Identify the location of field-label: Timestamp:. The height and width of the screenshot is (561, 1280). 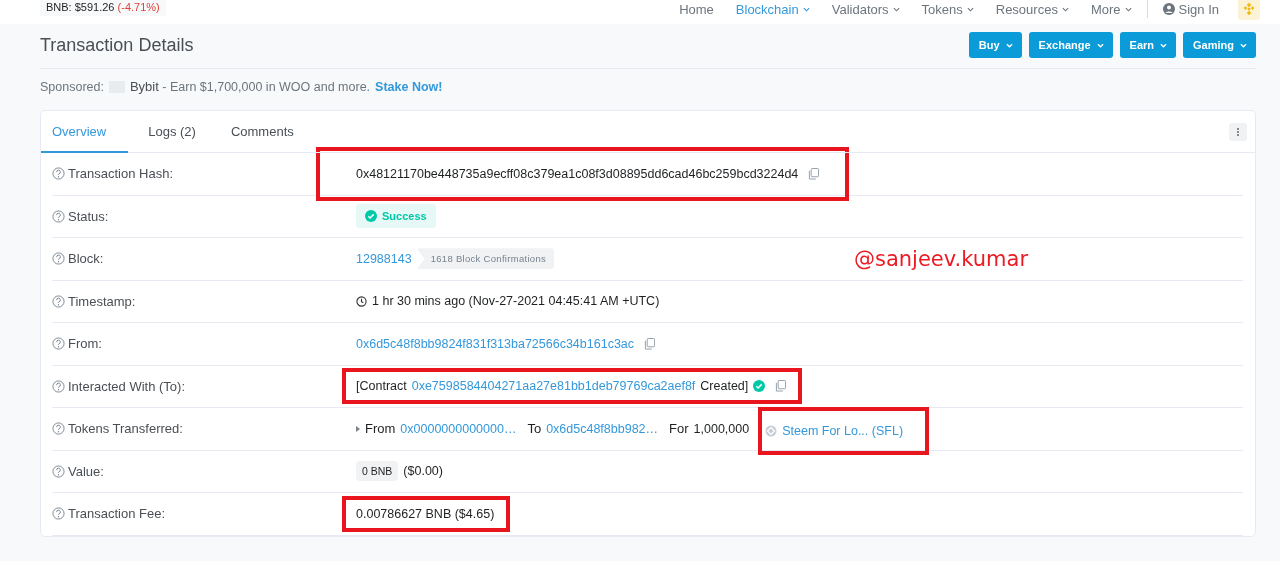
(102, 301).